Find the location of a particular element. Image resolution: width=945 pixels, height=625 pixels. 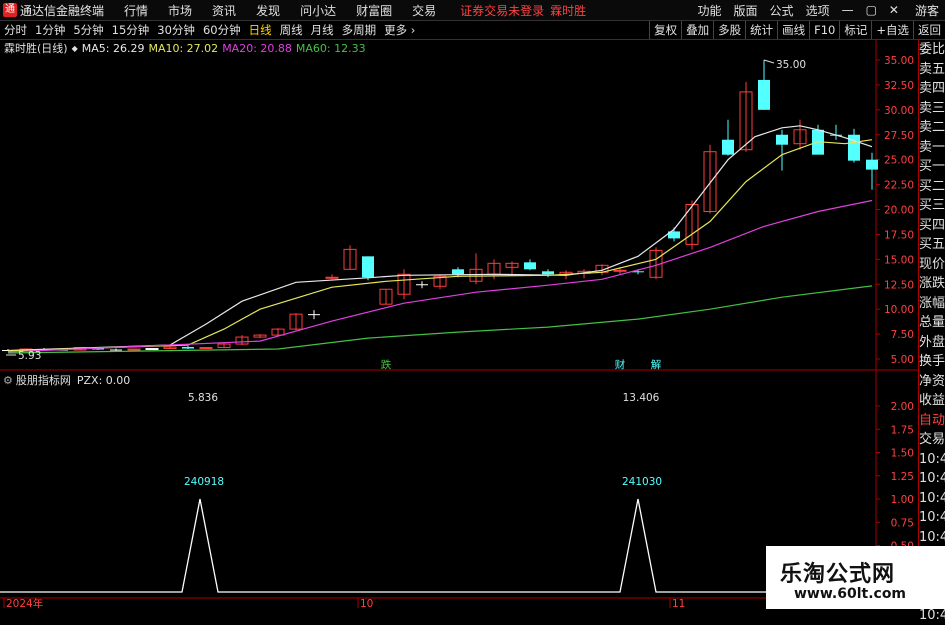

y-tick-label: 17.50 is located at coordinates (899, 235).